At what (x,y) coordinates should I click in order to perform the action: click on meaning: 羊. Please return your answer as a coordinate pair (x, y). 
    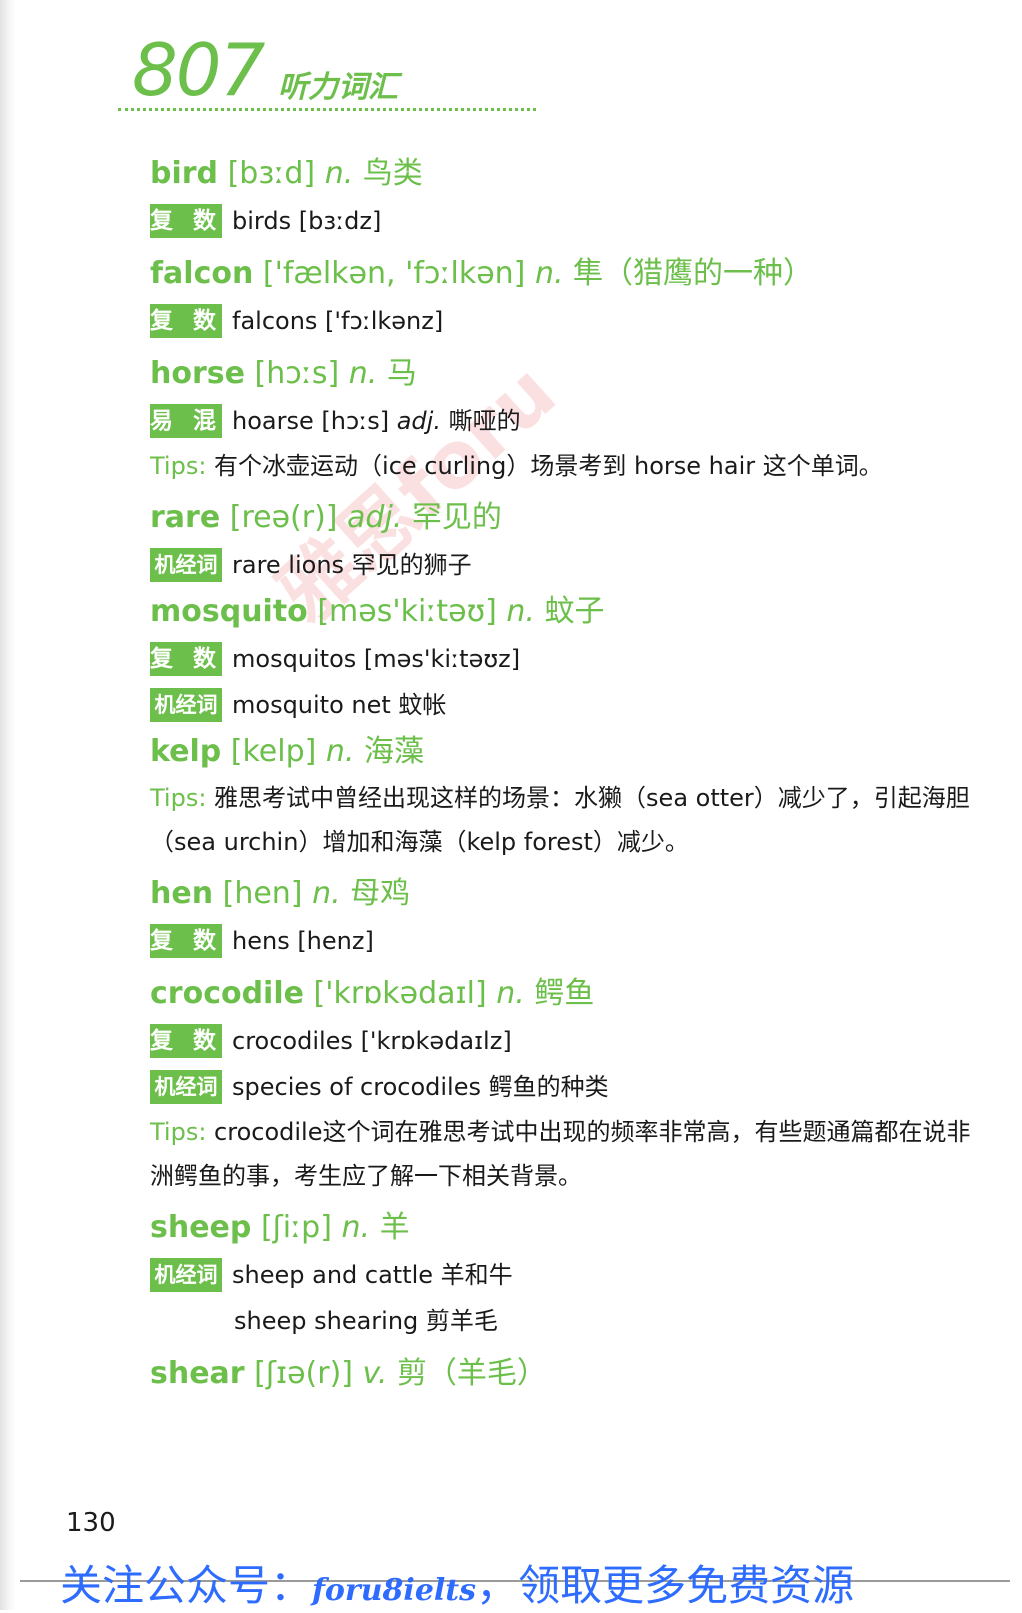
    Looking at the image, I should click on (394, 1227).